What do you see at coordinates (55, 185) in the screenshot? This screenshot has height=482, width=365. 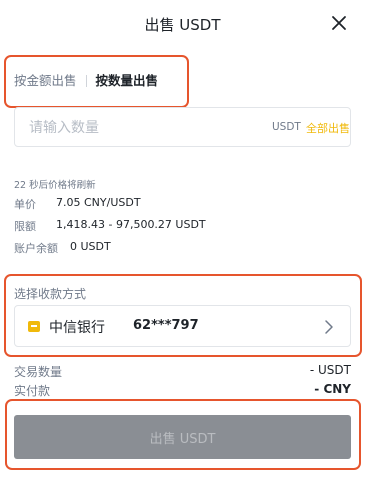 I see `price-refresh-note: 22 秒后价格将刷新` at bounding box center [55, 185].